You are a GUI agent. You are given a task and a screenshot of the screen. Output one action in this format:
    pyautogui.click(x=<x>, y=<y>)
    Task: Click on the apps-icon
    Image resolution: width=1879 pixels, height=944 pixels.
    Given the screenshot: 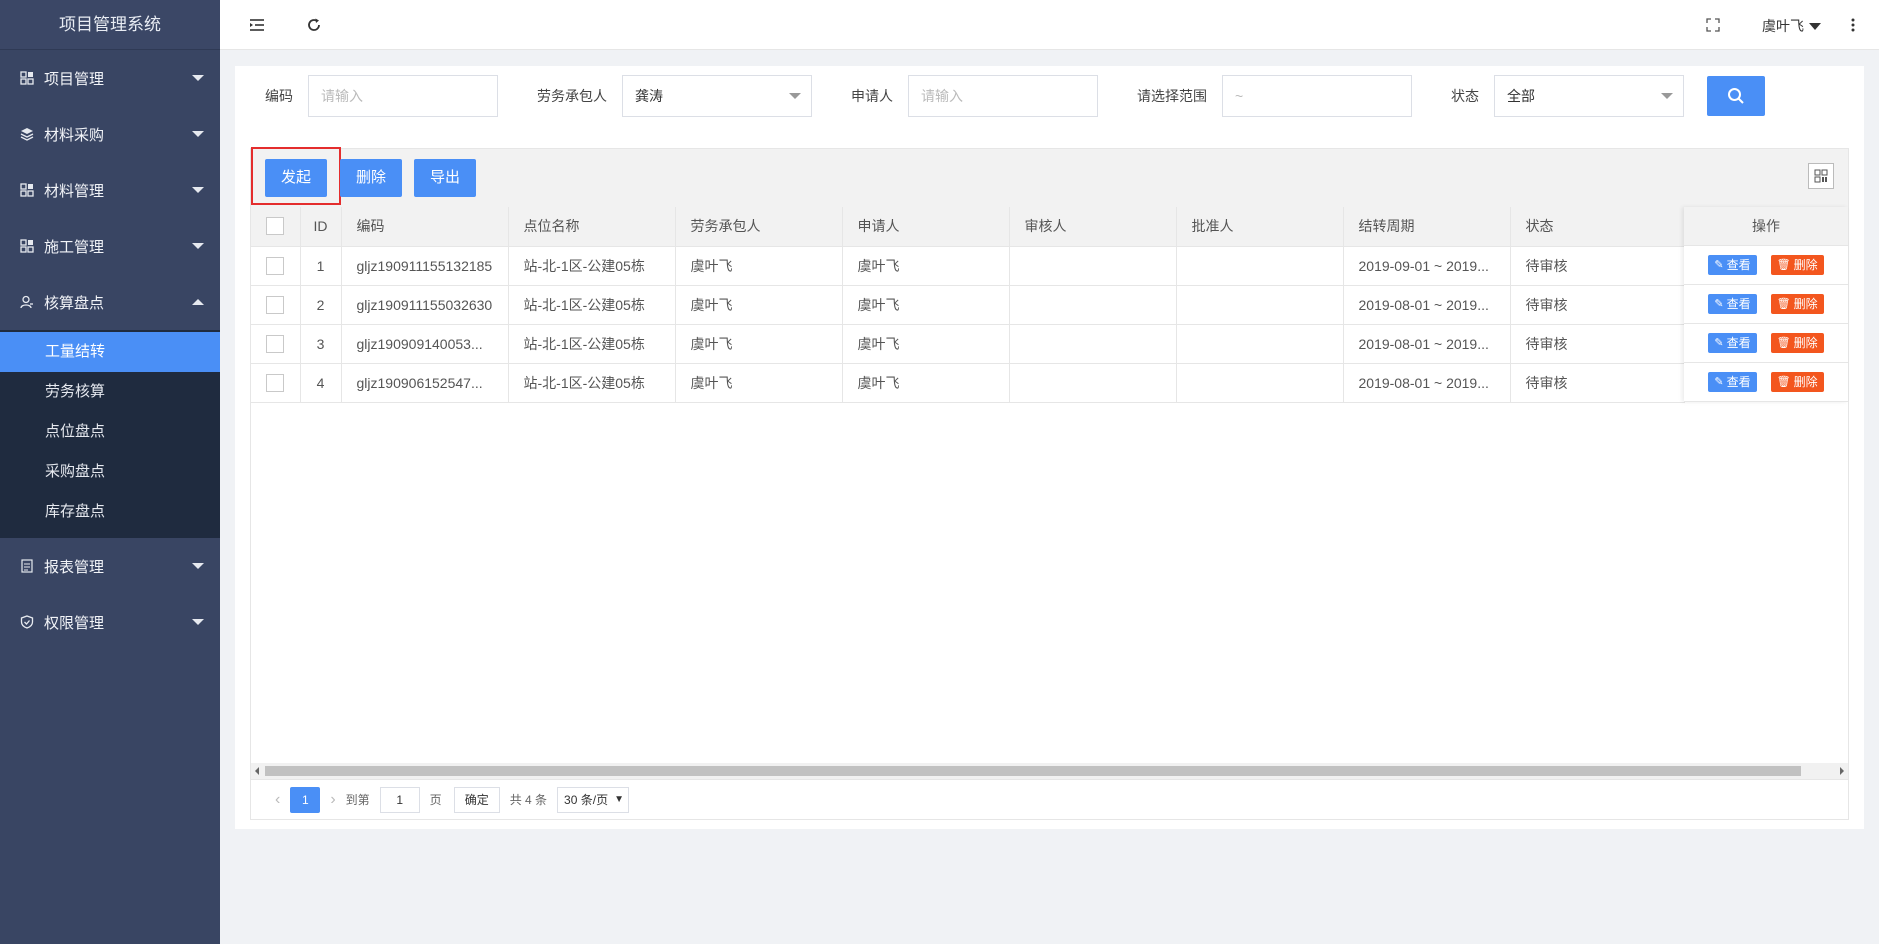 What is the action you would take?
    pyautogui.click(x=27, y=78)
    